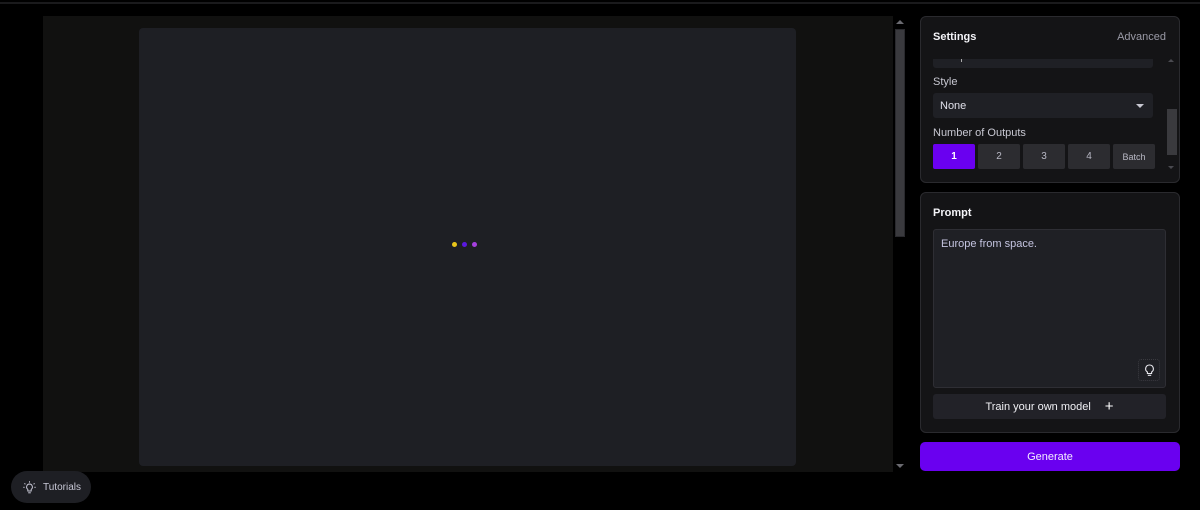 The height and width of the screenshot is (510, 1200). What do you see at coordinates (600, 3) in the screenshot?
I see `top-divider` at bounding box center [600, 3].